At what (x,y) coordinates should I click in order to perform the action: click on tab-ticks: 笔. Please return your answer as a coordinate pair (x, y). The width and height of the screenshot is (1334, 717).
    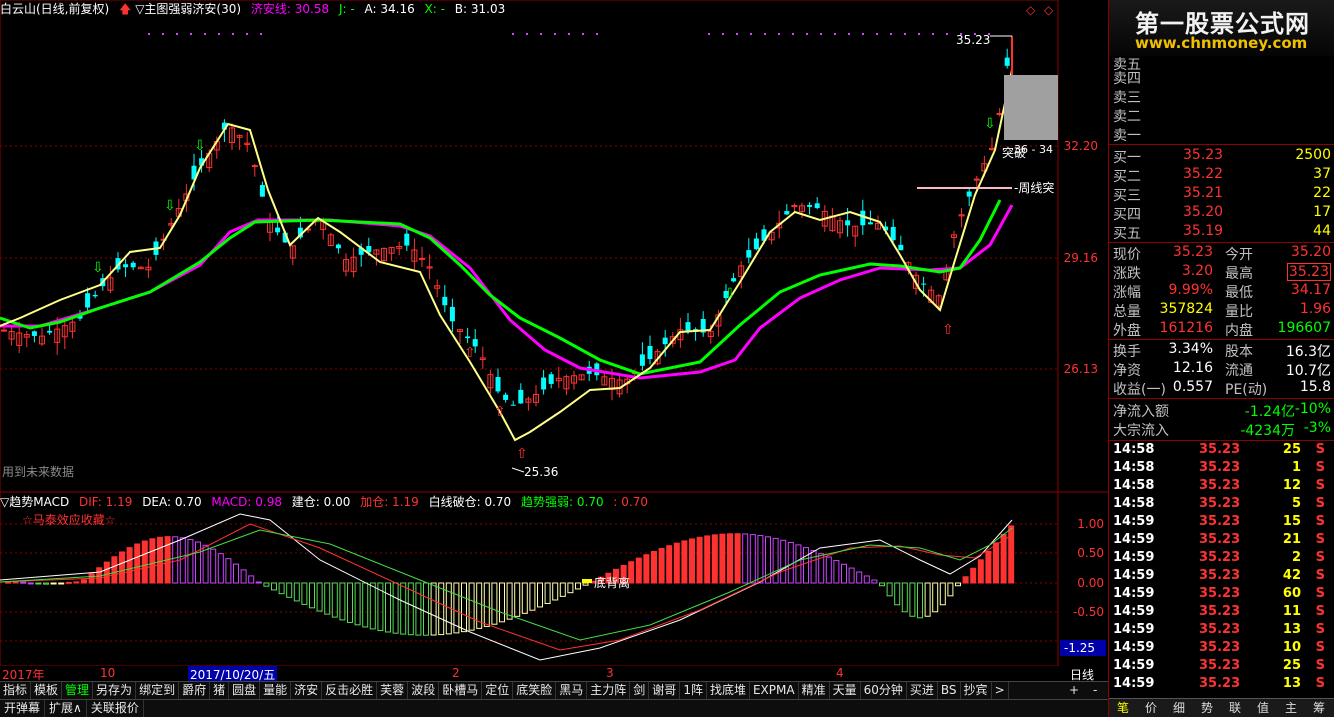
    Looking at the image, I should click on (1123, 708).